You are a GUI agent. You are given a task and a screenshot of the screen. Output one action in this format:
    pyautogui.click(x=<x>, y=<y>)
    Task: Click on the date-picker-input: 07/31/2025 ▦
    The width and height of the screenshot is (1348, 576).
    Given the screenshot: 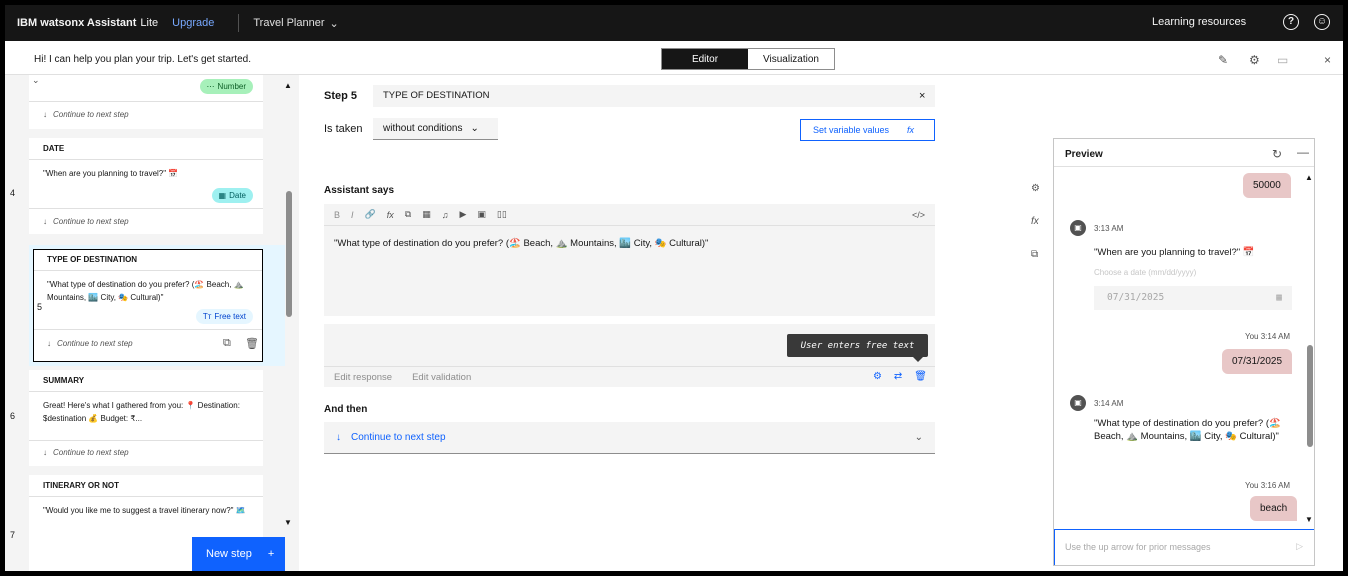 What is the action you would take?
    pyautogui.click(x=1193, y=298)
    